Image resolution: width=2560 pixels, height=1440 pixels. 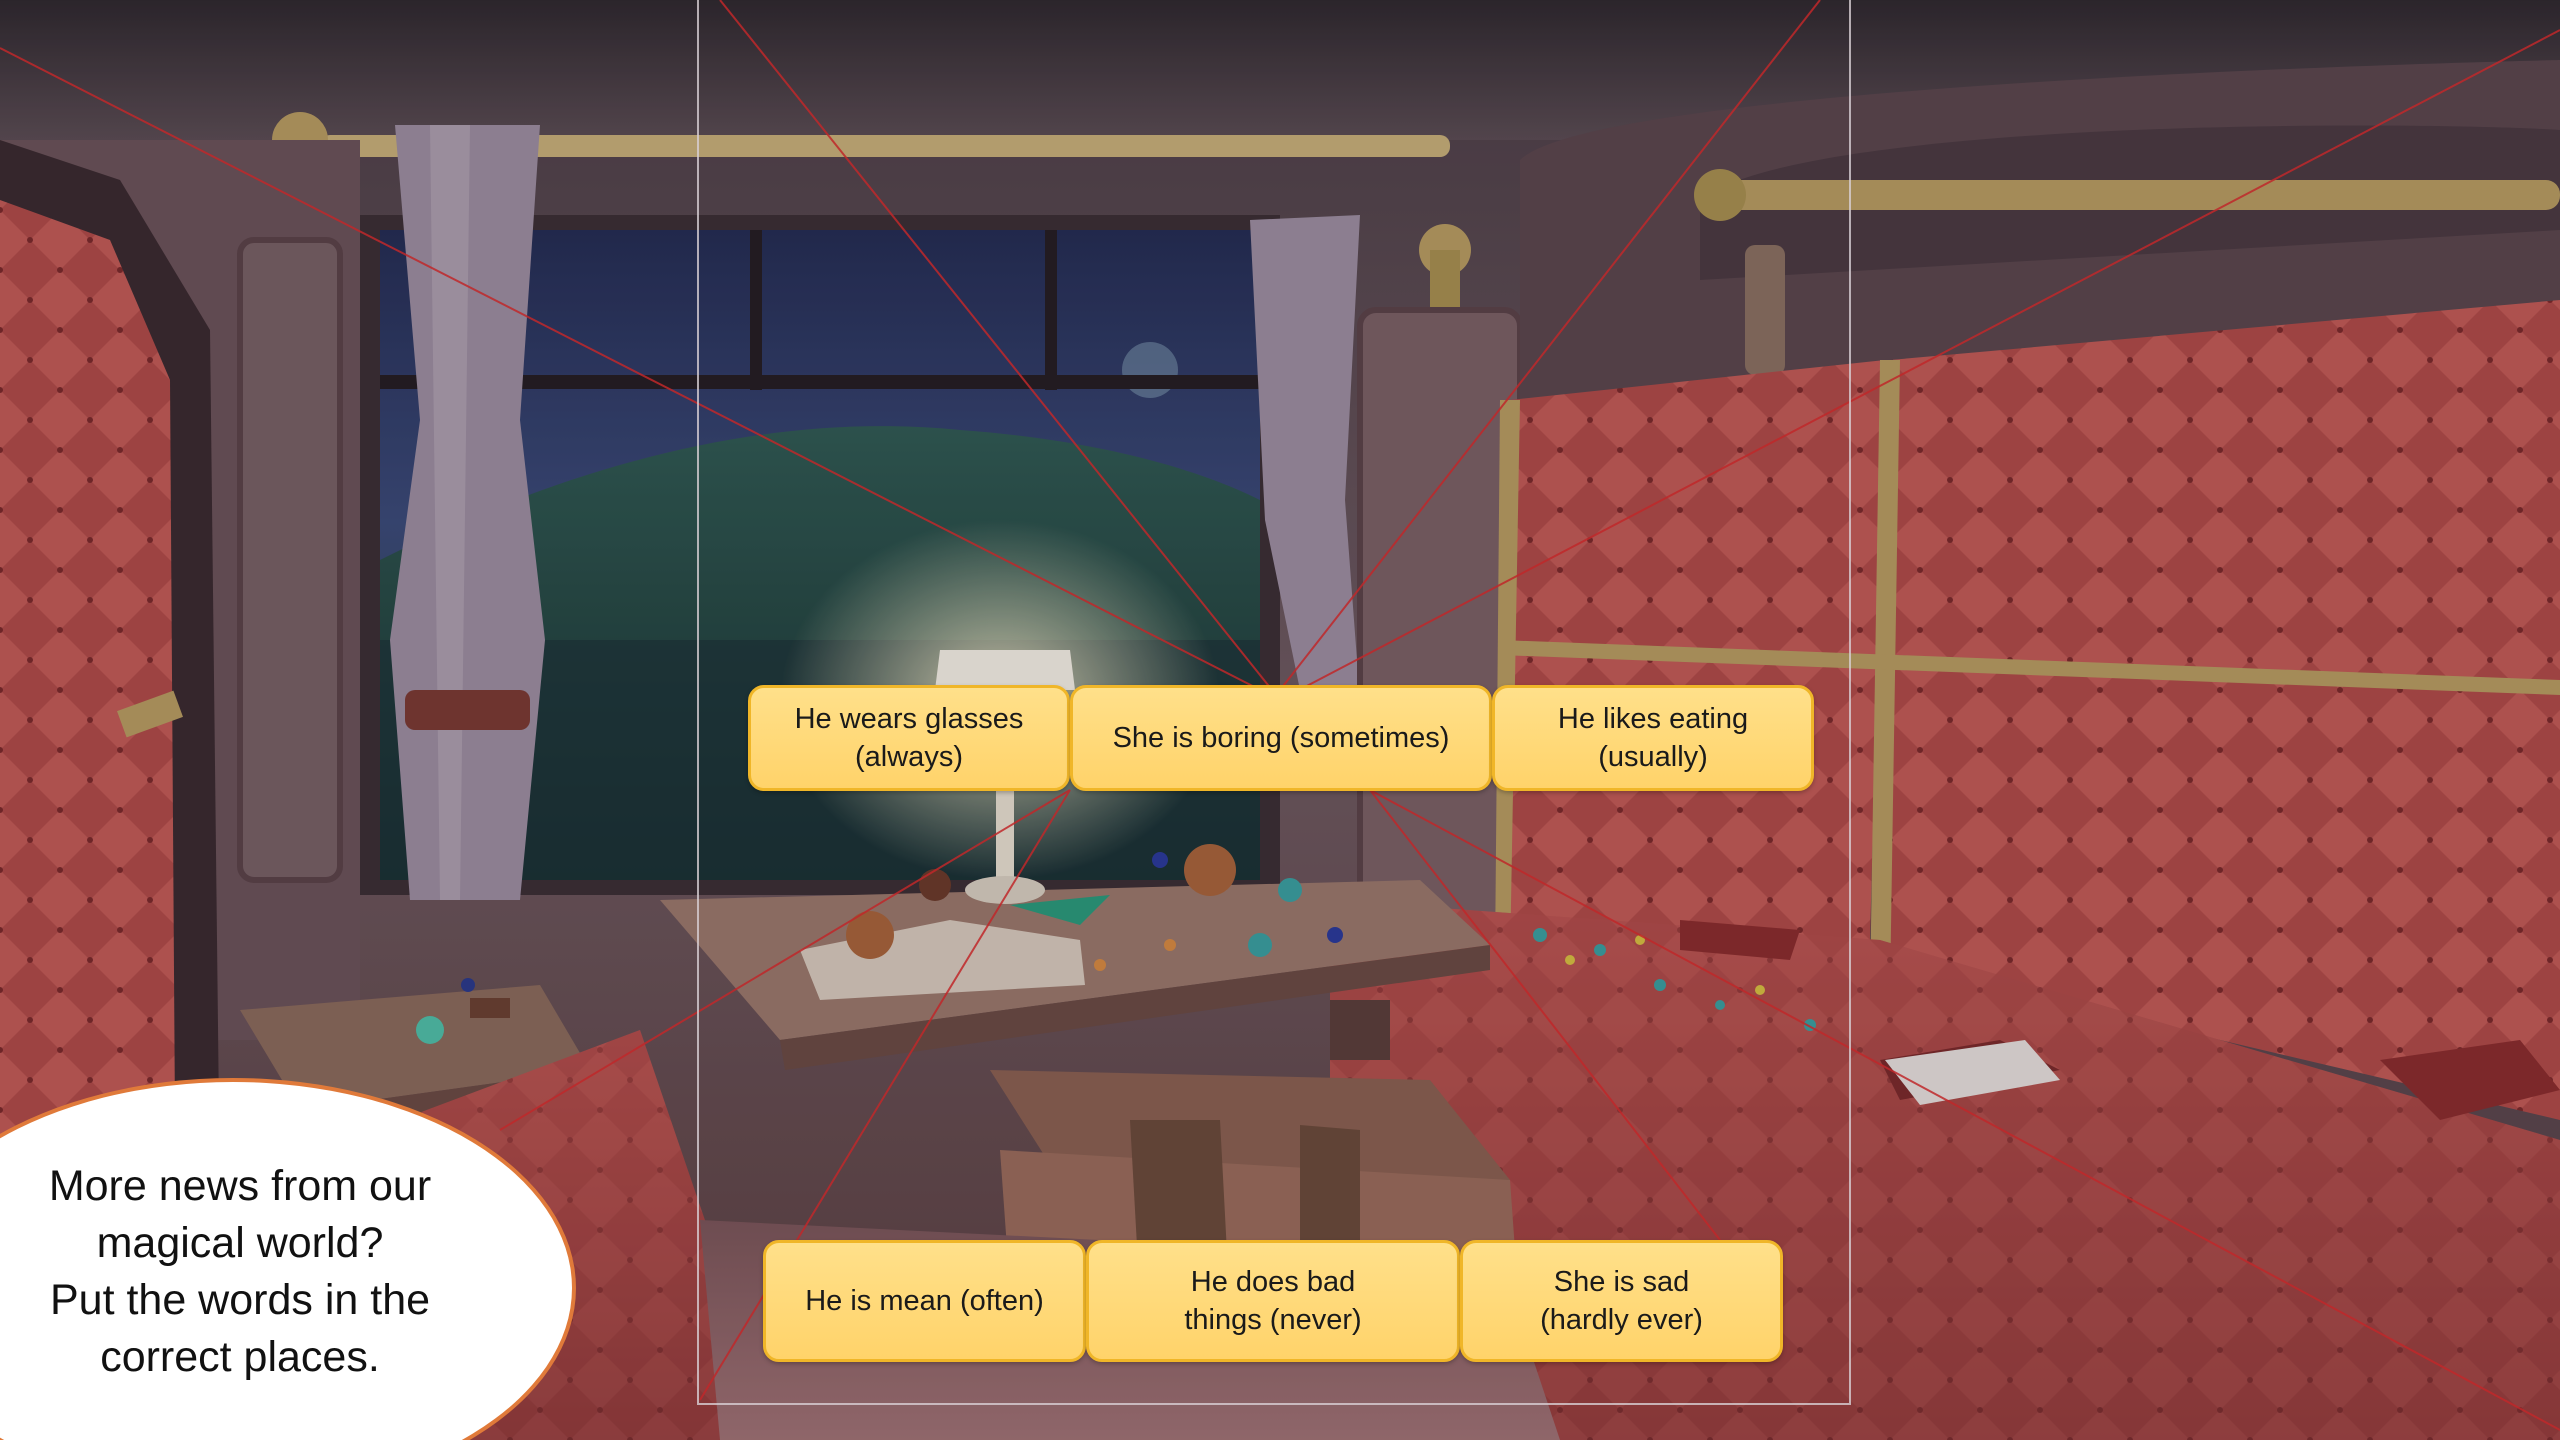 I want to click on word-tile-eating: He likes eating (usually), so click(x=1653, y=738).